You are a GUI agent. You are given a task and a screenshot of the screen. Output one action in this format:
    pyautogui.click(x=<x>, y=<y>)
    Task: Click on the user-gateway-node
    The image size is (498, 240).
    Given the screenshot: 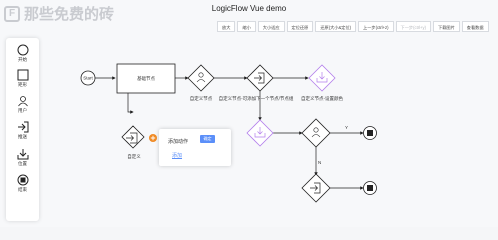 What is the action you would take?
    pyautogui.click(x=316, y=133)
    